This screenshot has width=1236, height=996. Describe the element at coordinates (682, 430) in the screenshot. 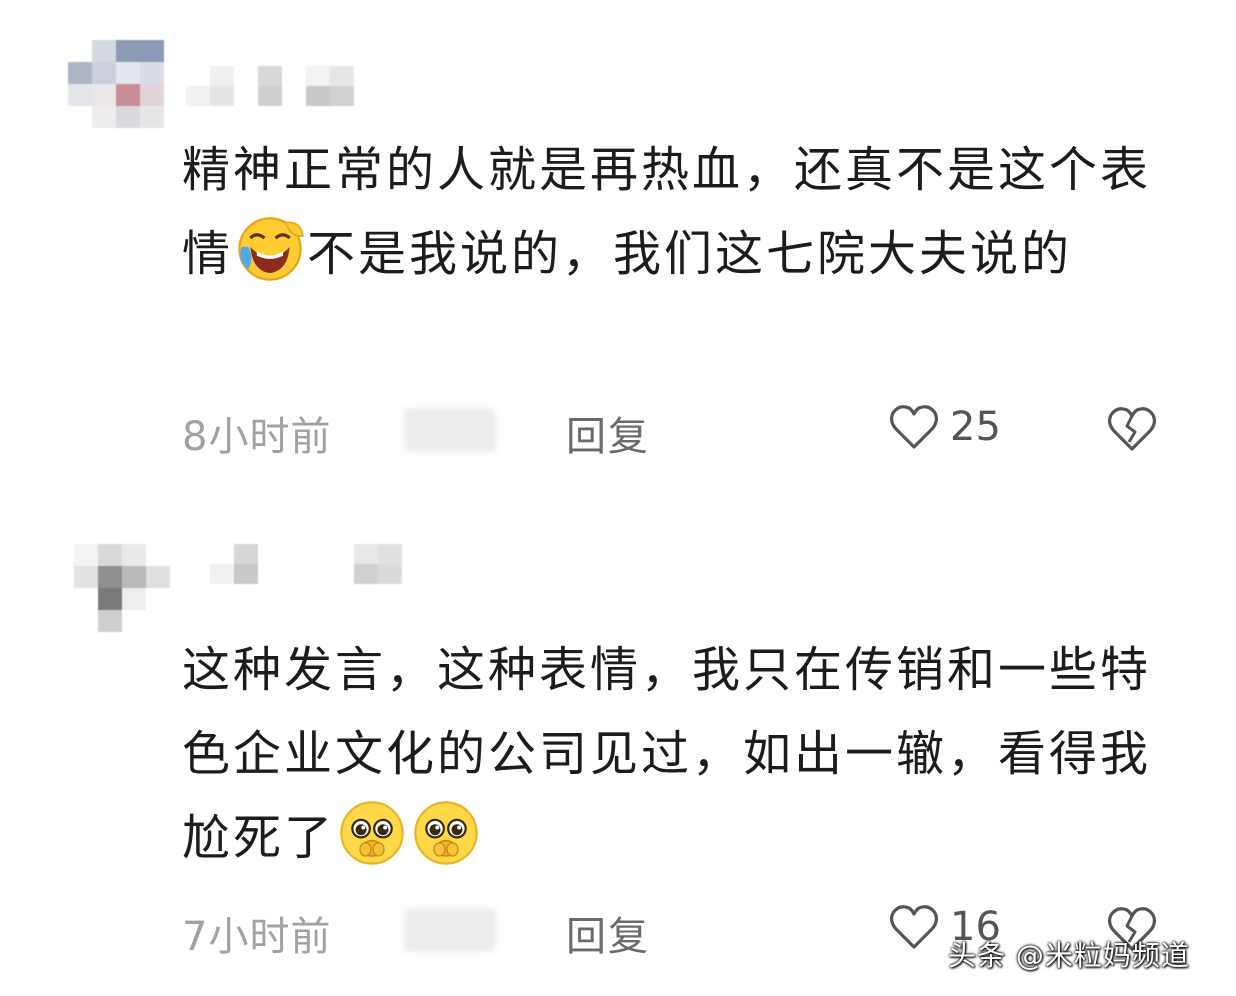

I see `comment-meta: 8小时前 回复 25` at that location.